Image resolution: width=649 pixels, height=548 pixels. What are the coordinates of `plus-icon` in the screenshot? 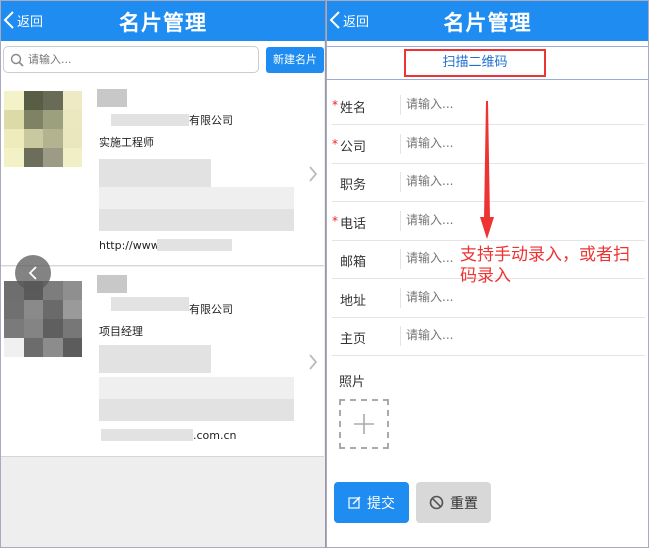 It's located at (364, 424).